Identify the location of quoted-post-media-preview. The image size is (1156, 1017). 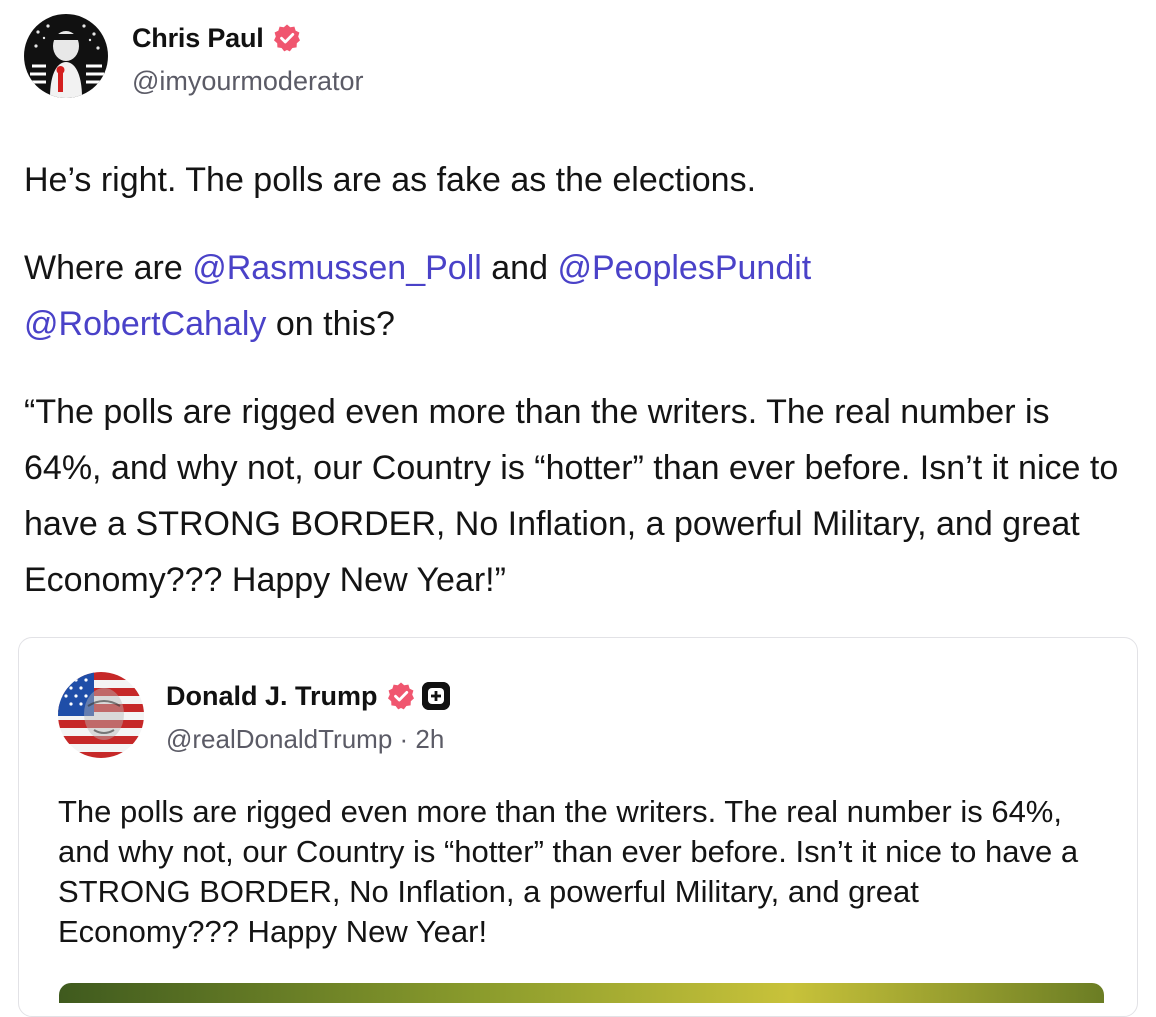
(581, 993).